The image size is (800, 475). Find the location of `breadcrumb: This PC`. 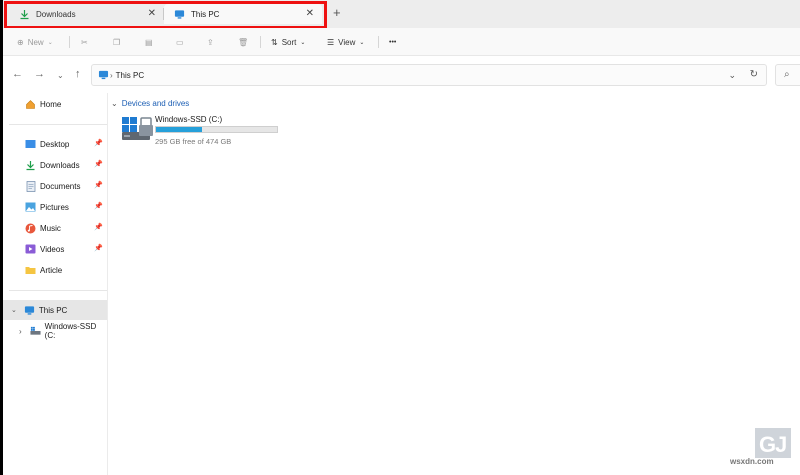

breadcrumb: This PC is located at coordinates (130, 75).